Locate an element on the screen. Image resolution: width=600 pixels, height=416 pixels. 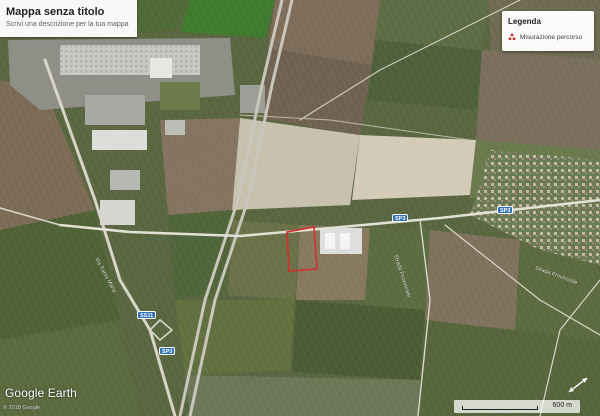
scale-label: 600 m is located at coordinates (562, 405).